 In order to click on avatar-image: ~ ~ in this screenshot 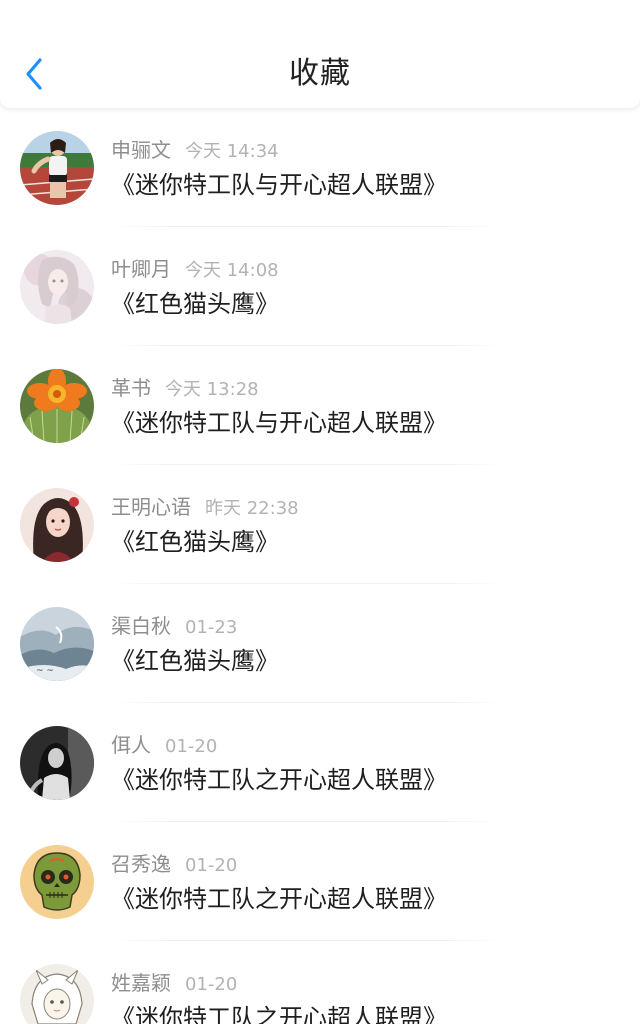, I will do `click(57, 644)`.